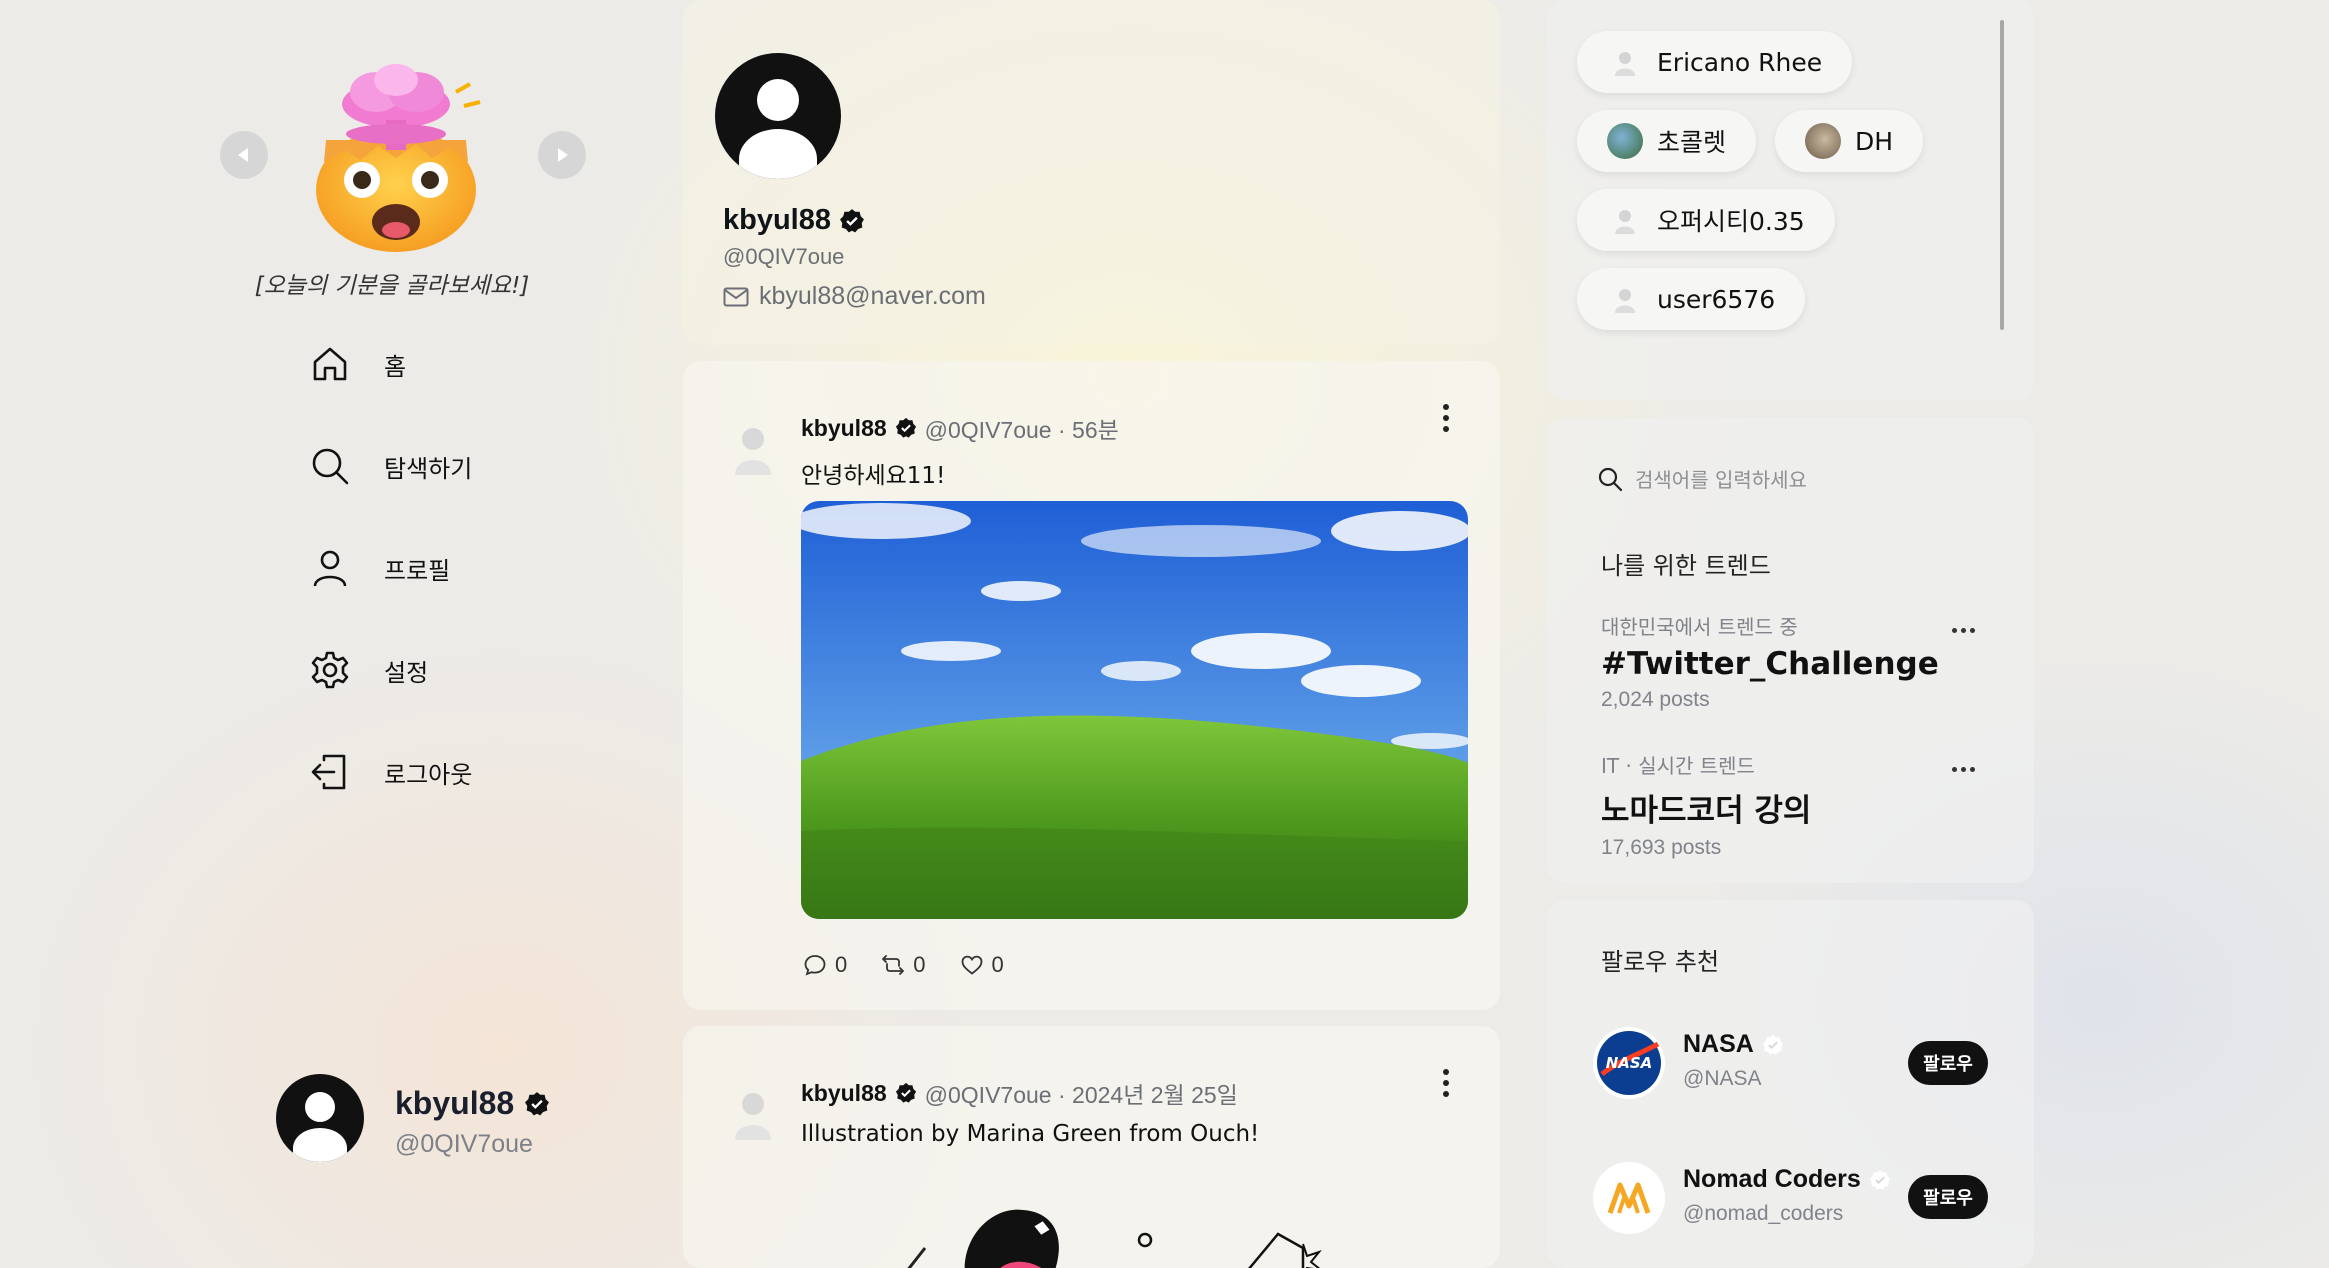 This screenshot has height=1268, width=2329. I want to click on post-header: kbyul88 @0QIV7oue · 2024년 2월 25일, so click(1019, 1093).